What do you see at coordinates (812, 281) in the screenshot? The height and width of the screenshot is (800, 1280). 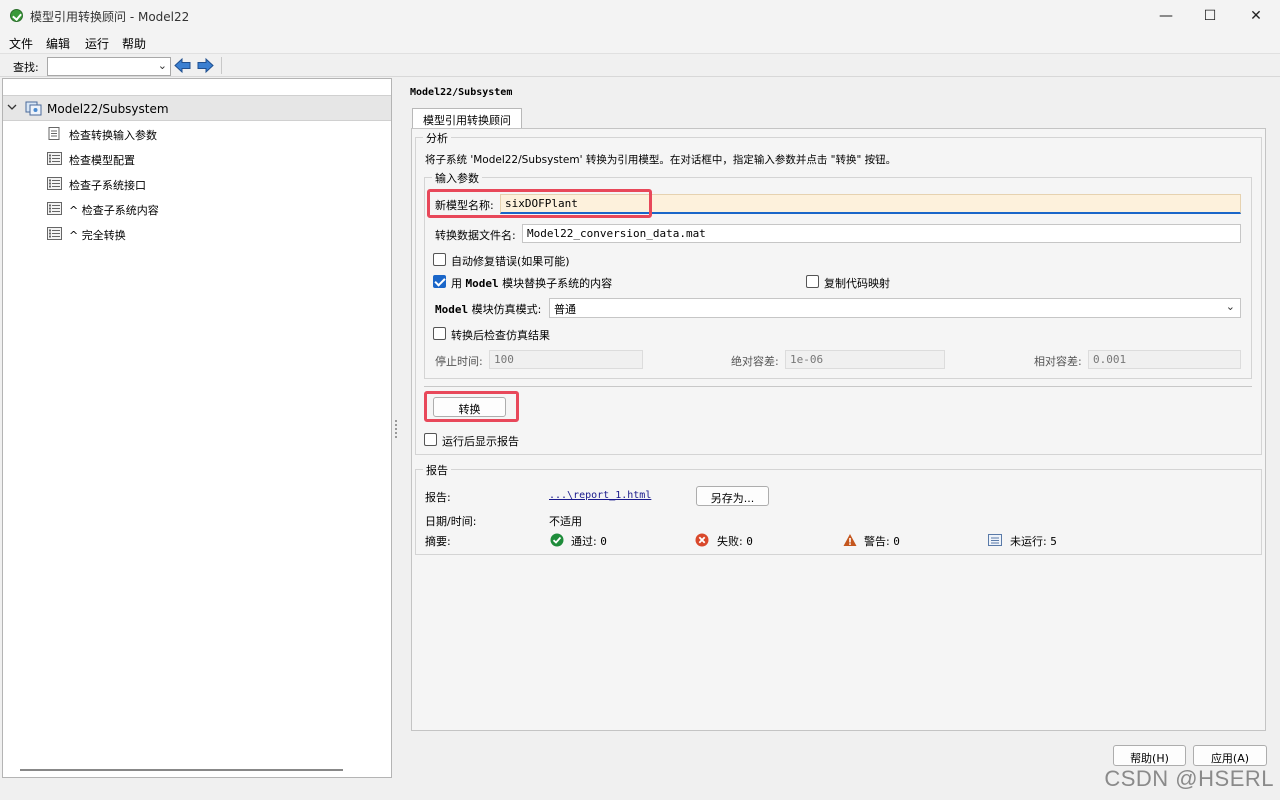 I see `copy-code-mapping-checkbox` at bounding box center [812, 281].